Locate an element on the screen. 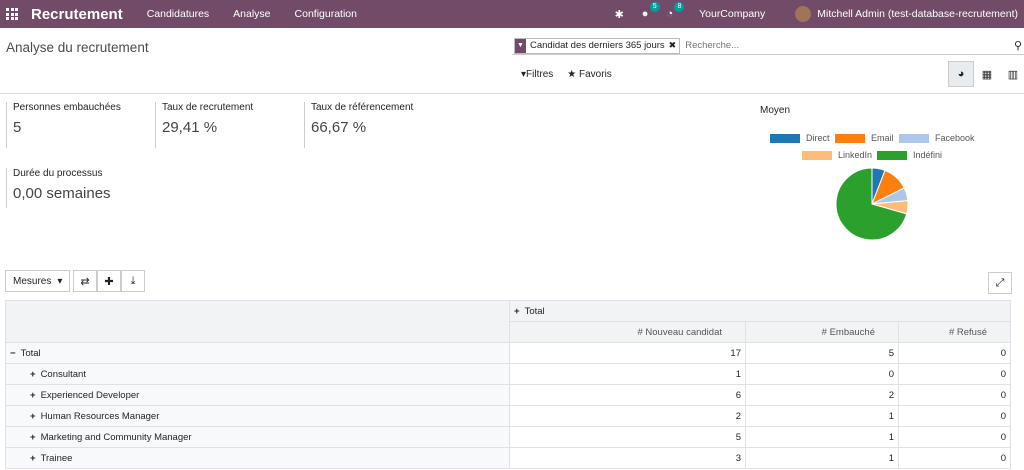  chart-title: Moyen is located at coordinates (775, 110).